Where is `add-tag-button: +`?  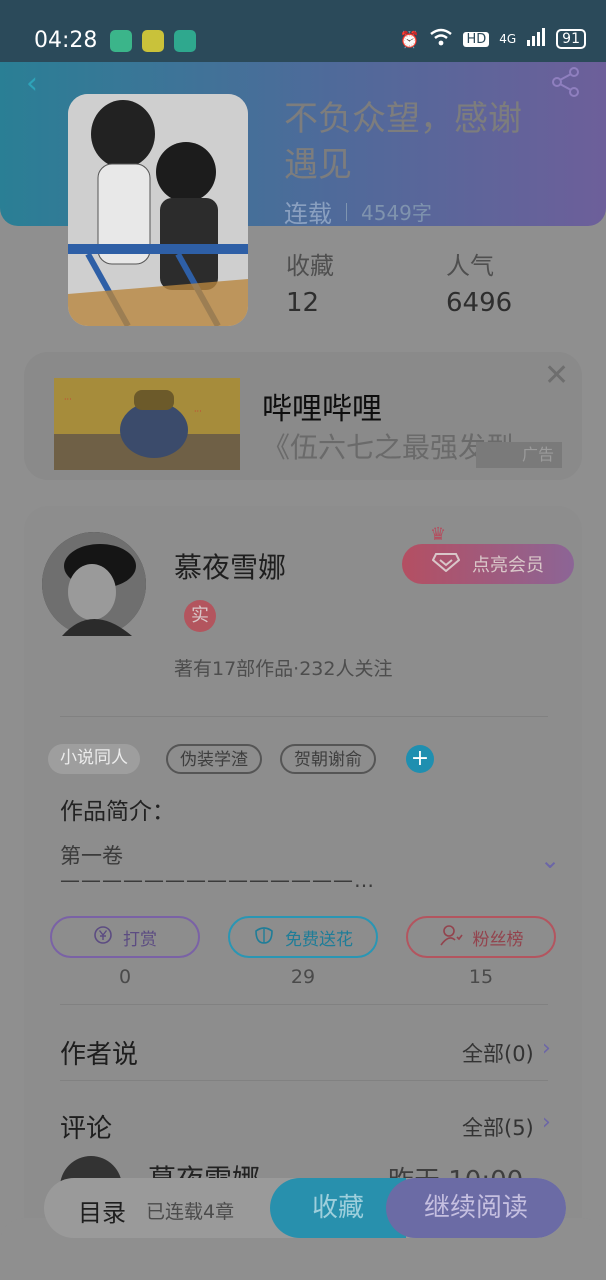 add-tag-button: + is located at coordinates (420, 759).